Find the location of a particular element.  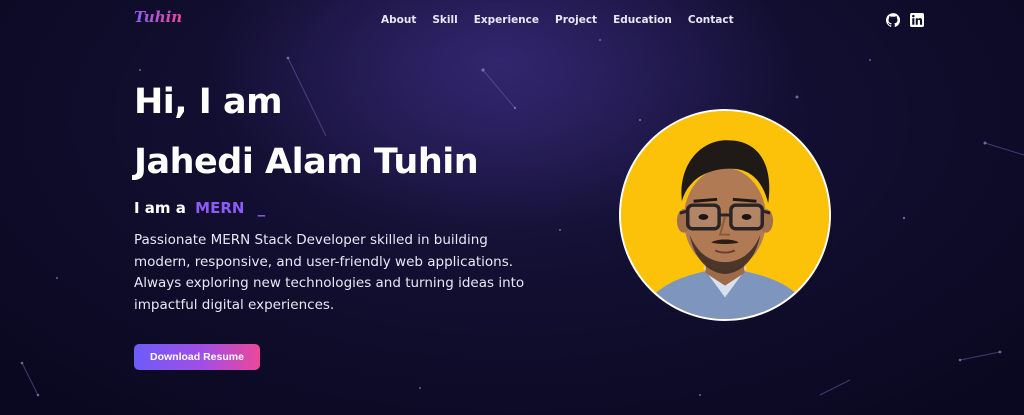

typing-cursor: _ is located at coordinates (261, 208).